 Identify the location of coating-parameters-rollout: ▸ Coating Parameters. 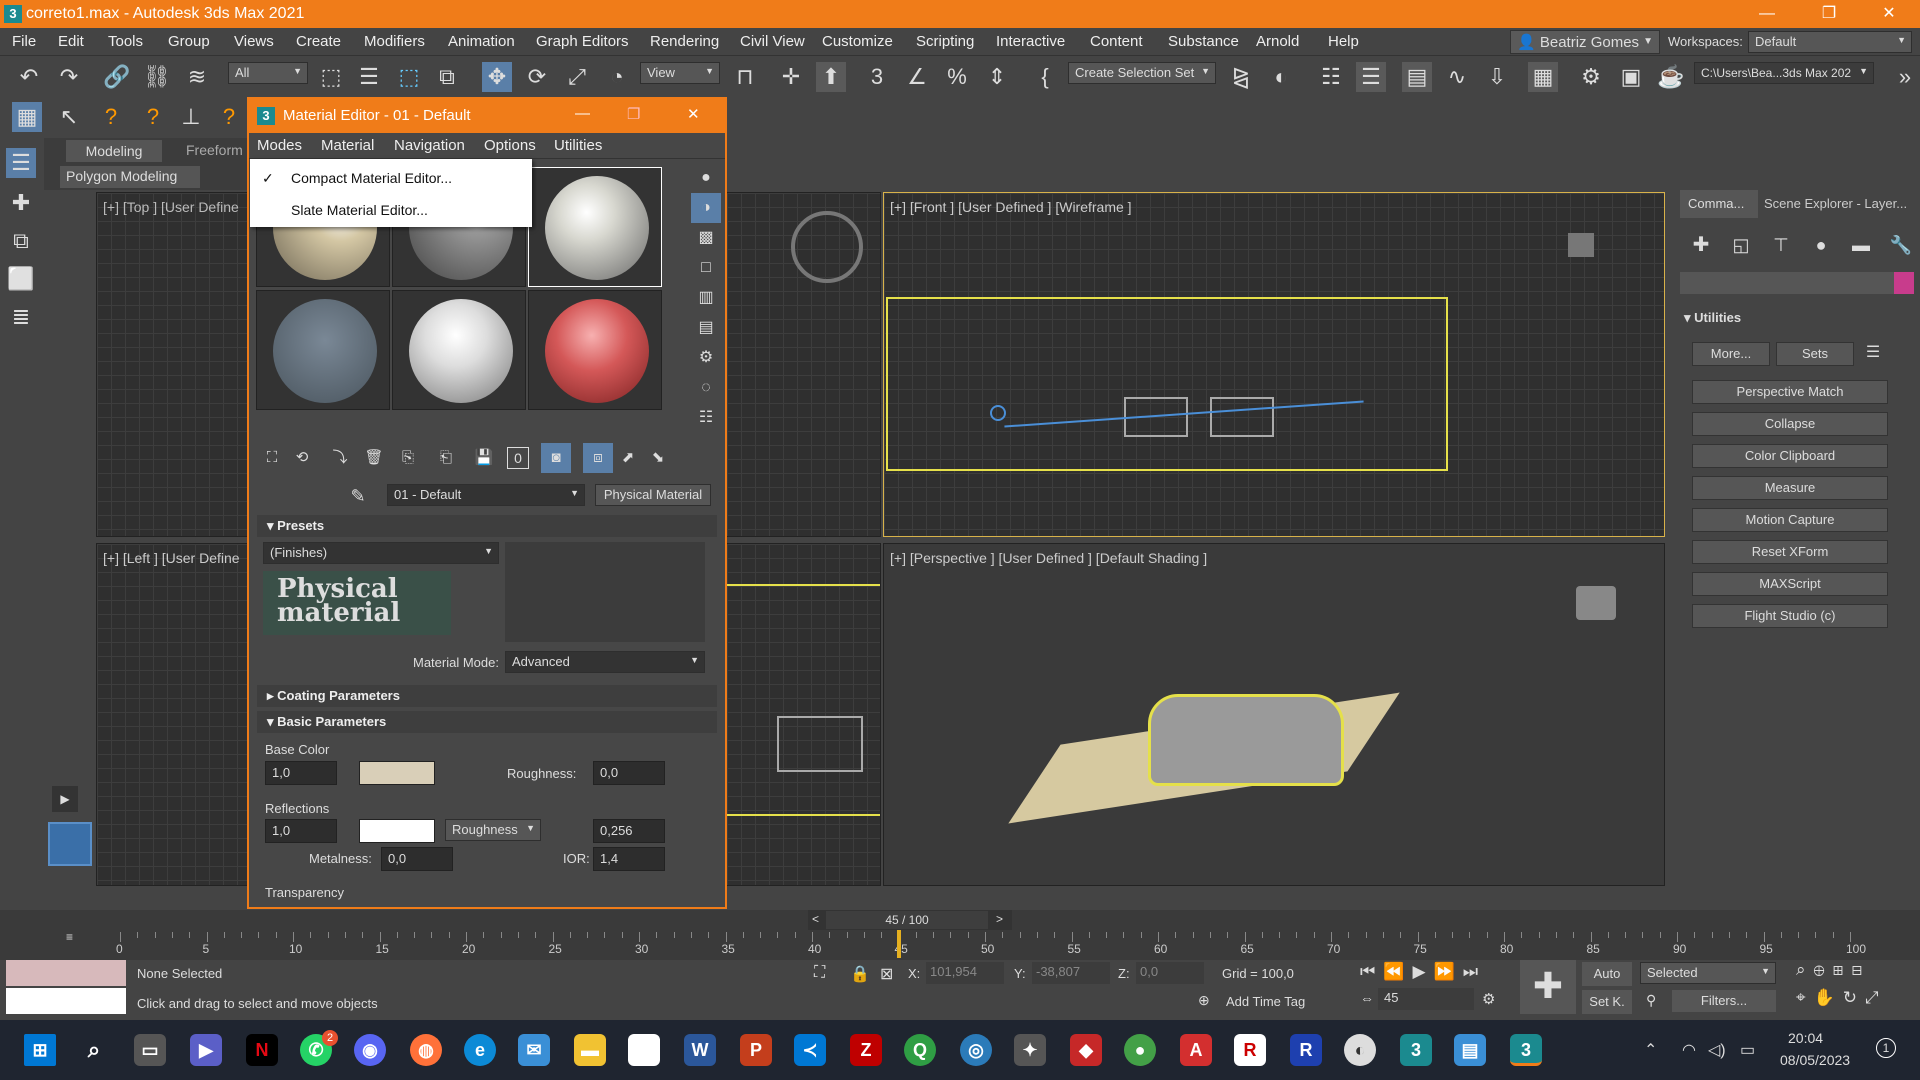
(487, 696).